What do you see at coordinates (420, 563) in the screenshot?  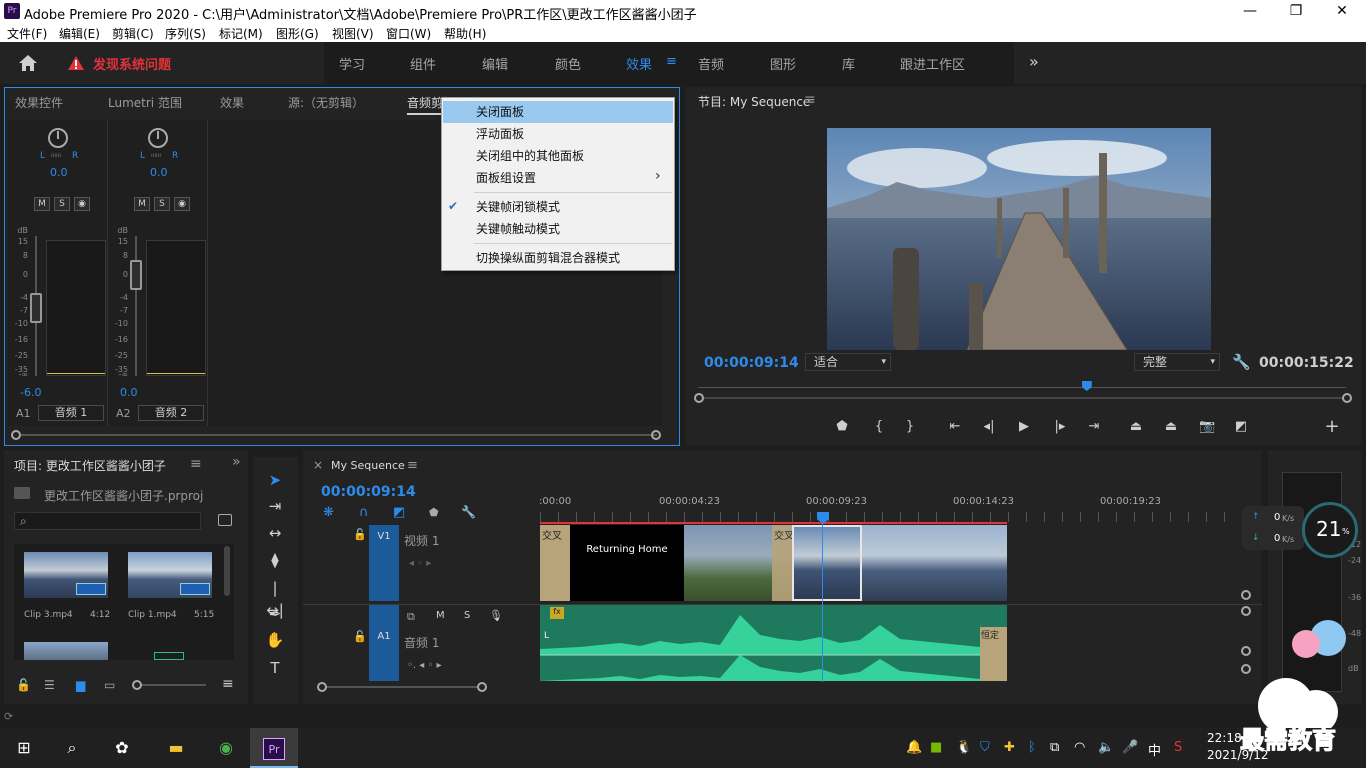 I see `keyframe-nav-icon: ◂ ◦ ▸` at bounding box center [420, 563].